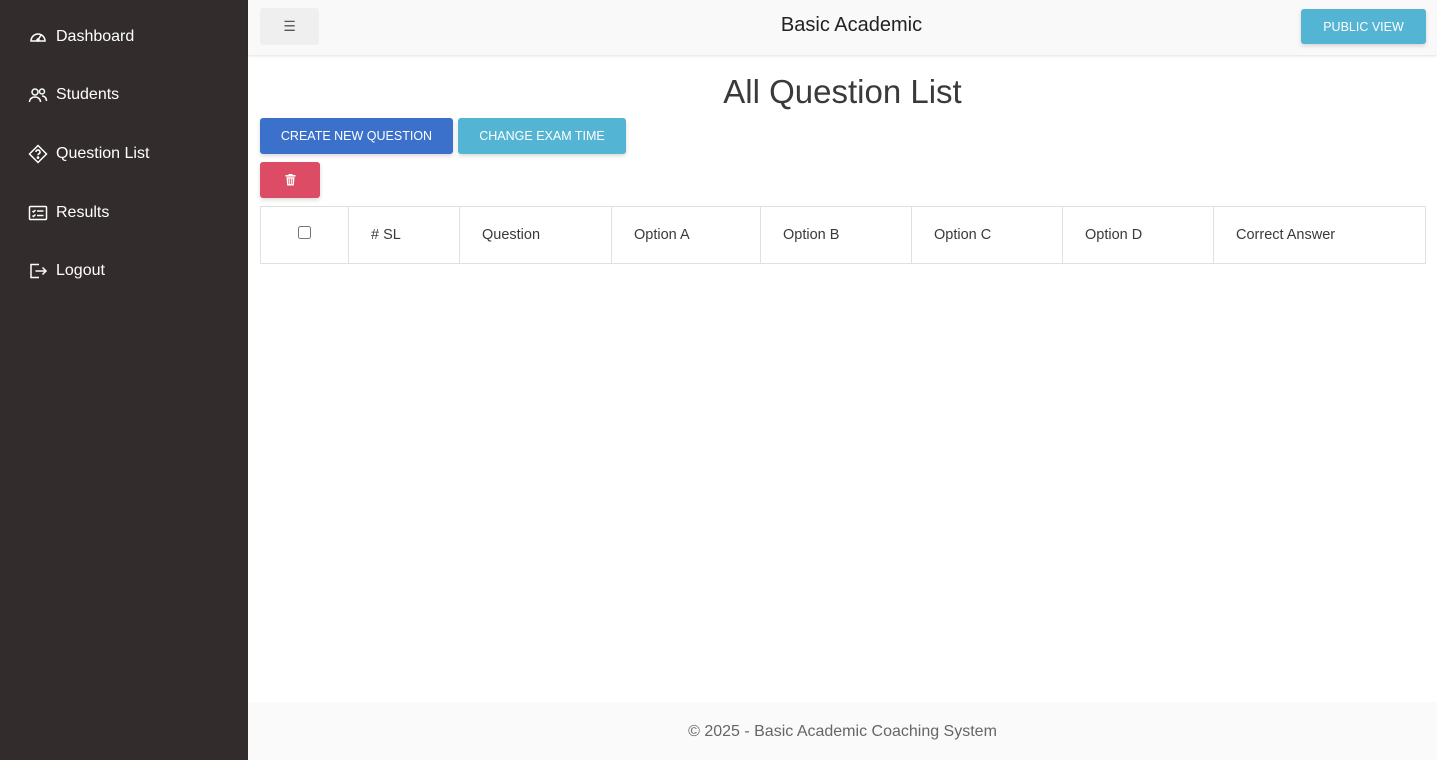  I want to click on sidebar-item-students: Students, so click(73, 95).